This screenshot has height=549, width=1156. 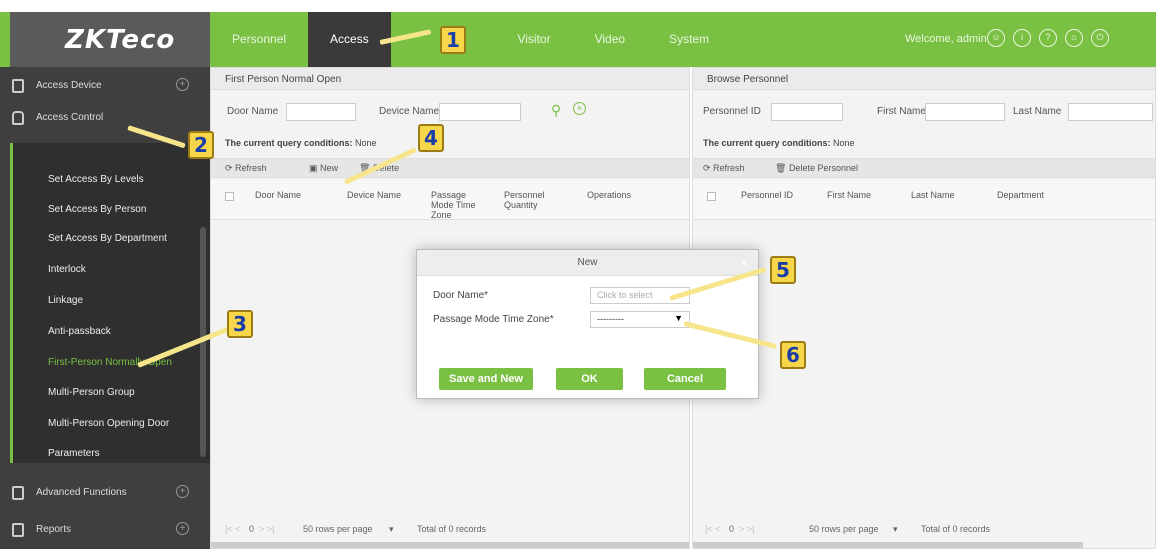 What do you see at coordinates (1020, 195) in the screenshot?
I see `col-department: Department` at bounding box center [1020, 195].